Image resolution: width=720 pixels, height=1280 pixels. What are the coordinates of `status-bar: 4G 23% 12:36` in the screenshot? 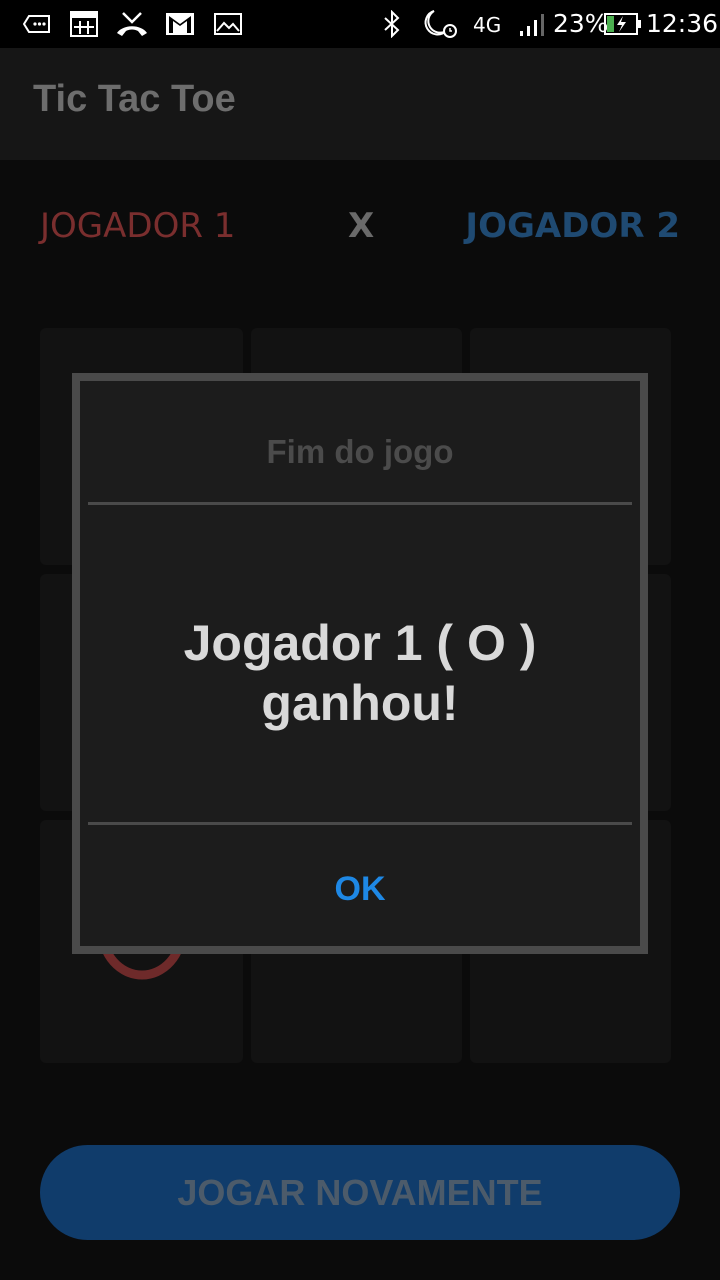 It's located at (360, 24).